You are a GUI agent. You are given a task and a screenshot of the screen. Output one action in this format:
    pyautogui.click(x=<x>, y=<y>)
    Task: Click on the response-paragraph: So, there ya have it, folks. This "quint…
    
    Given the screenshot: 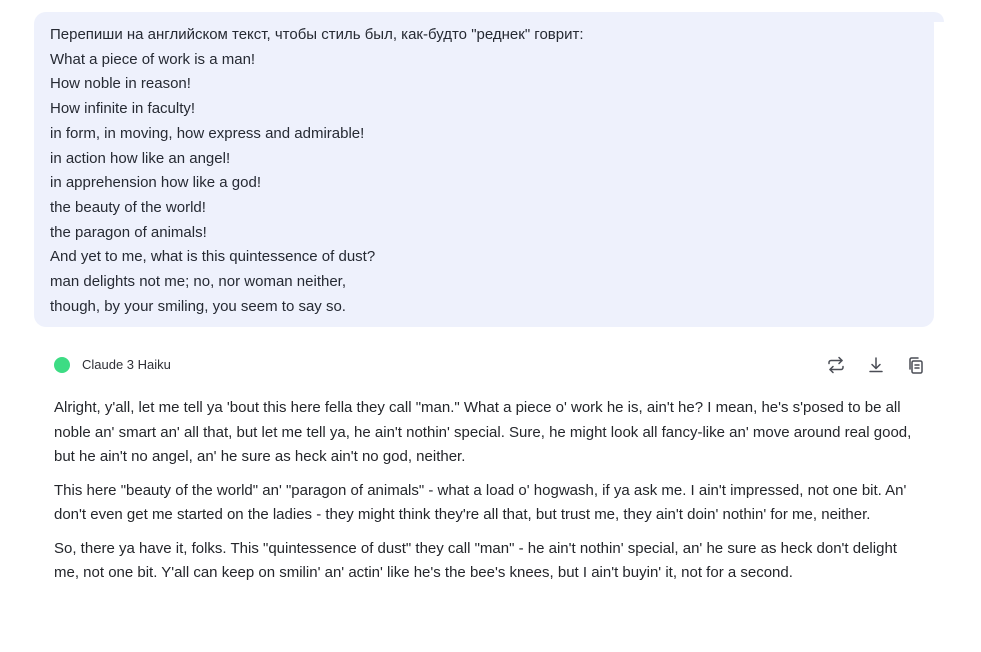 What is the action you would take?
    pyautogui.click(x=475, y=560)
    